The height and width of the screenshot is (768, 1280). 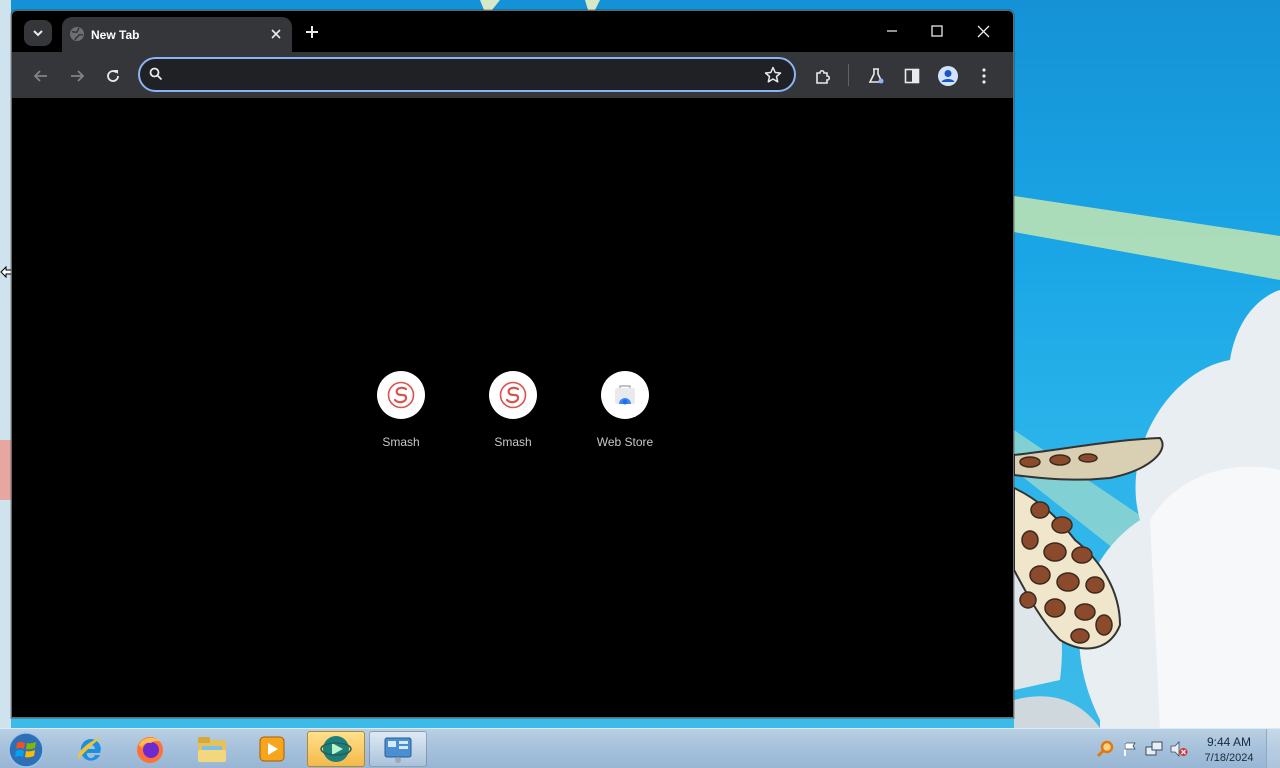 I want to click on reload-icon, so click(x=113, y=76).